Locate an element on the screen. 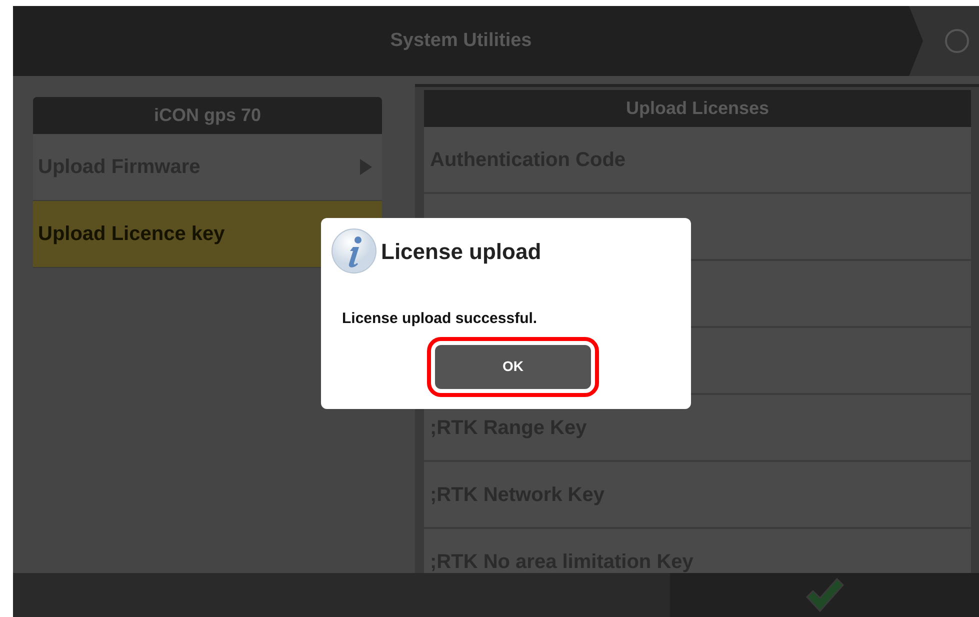 This screenshot has height=617, width=979. ok-button: OK is located at coordinates (513, 366).